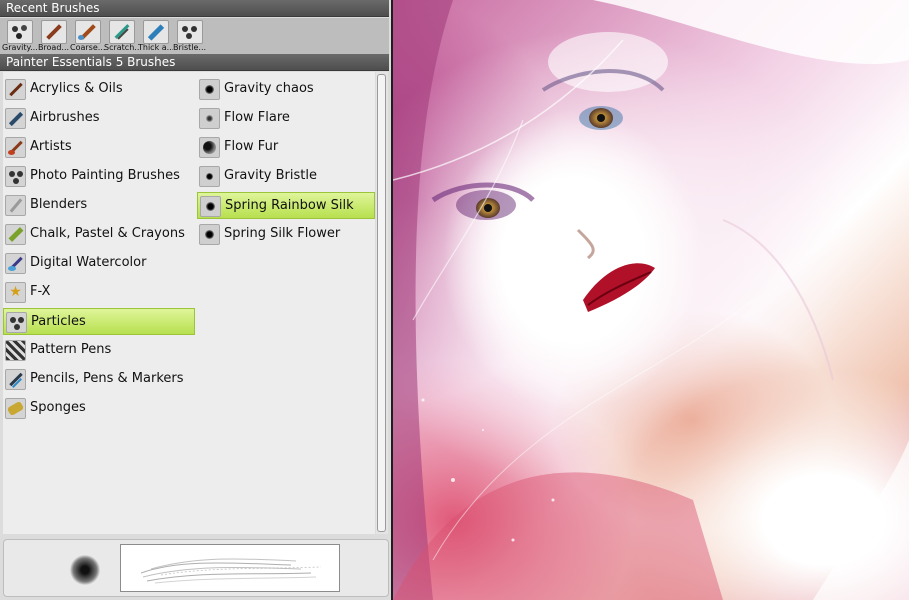  What do you see at coordinates (105, 175) in the screenshot?
I see `category-label: Photo Painting Brushes` at bounding box center [105, 175].